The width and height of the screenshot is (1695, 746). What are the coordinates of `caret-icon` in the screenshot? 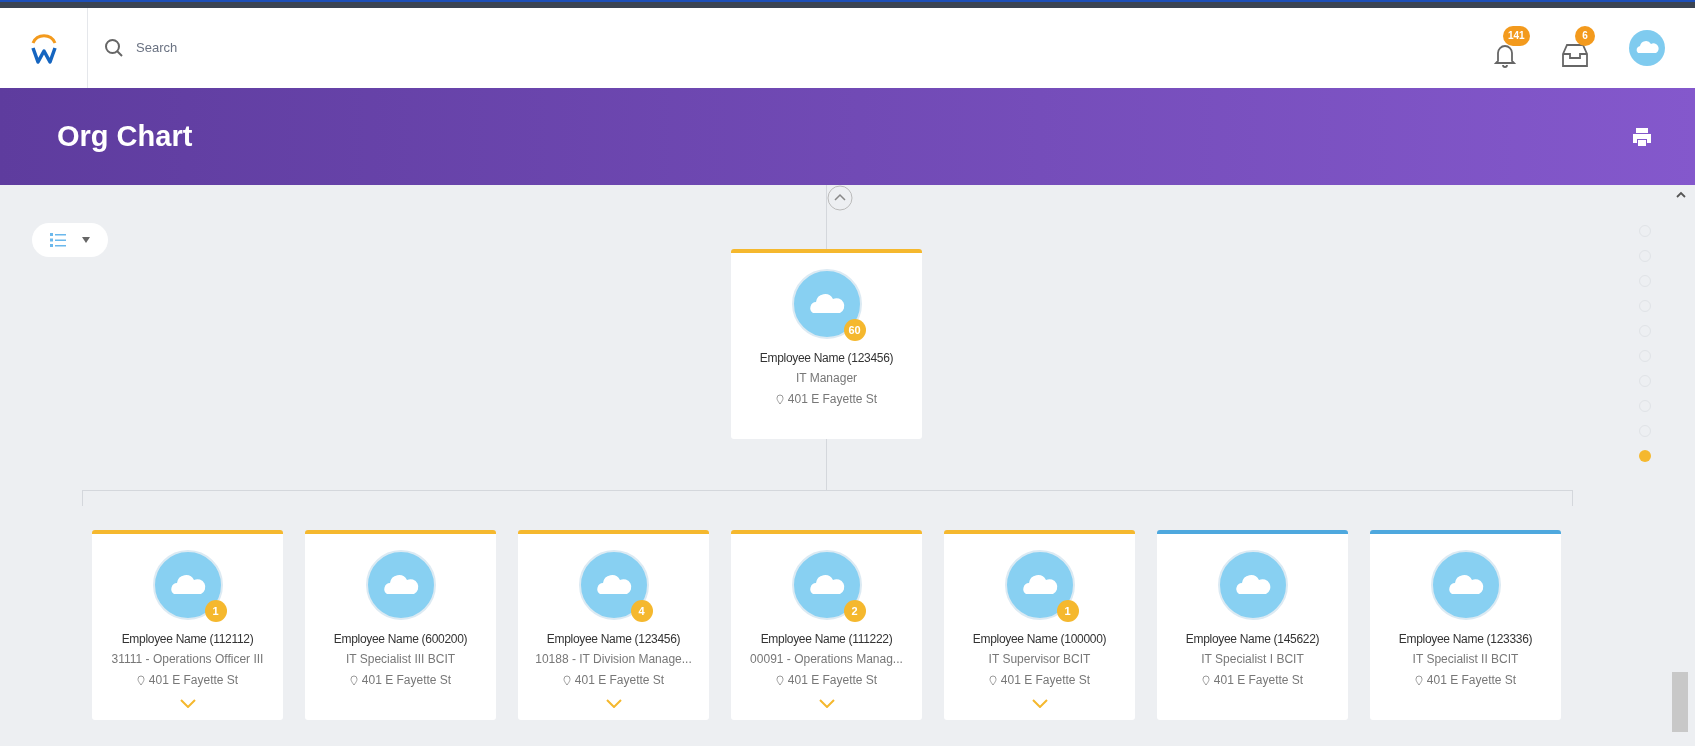 It's located at (86, 240).